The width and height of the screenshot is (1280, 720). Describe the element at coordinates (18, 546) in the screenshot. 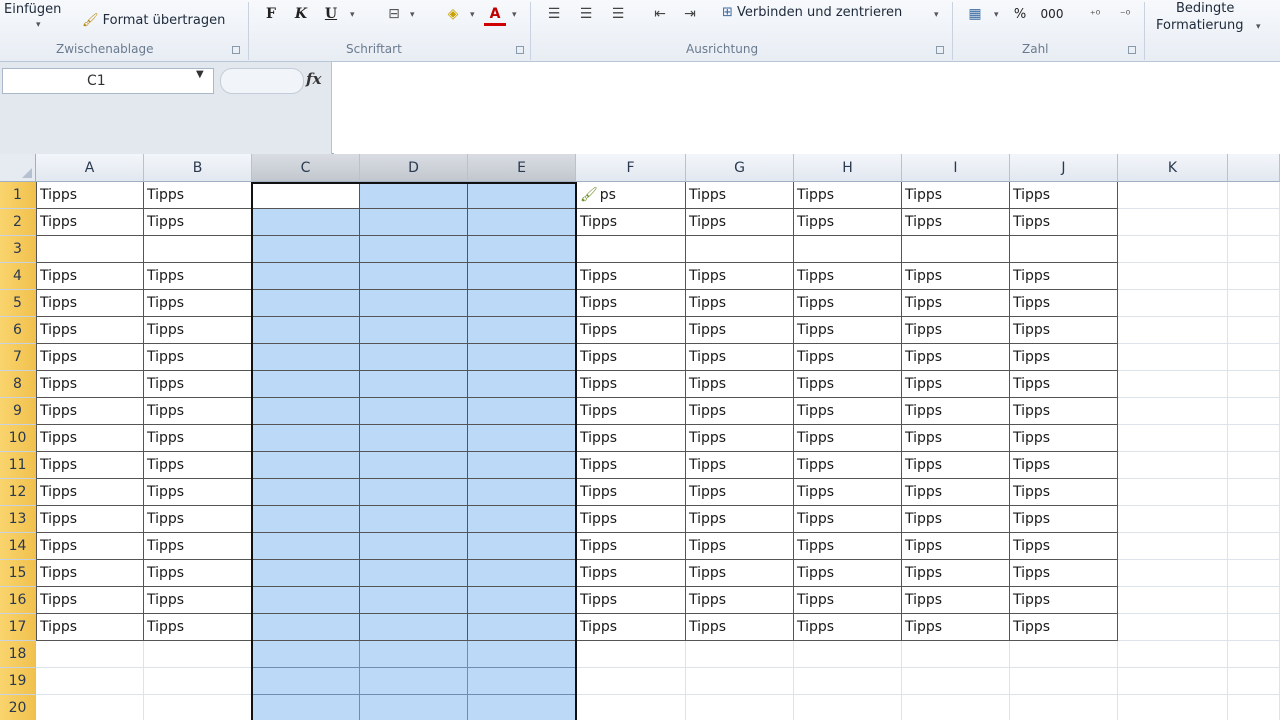

I see `row-header-14: 14` at that location.